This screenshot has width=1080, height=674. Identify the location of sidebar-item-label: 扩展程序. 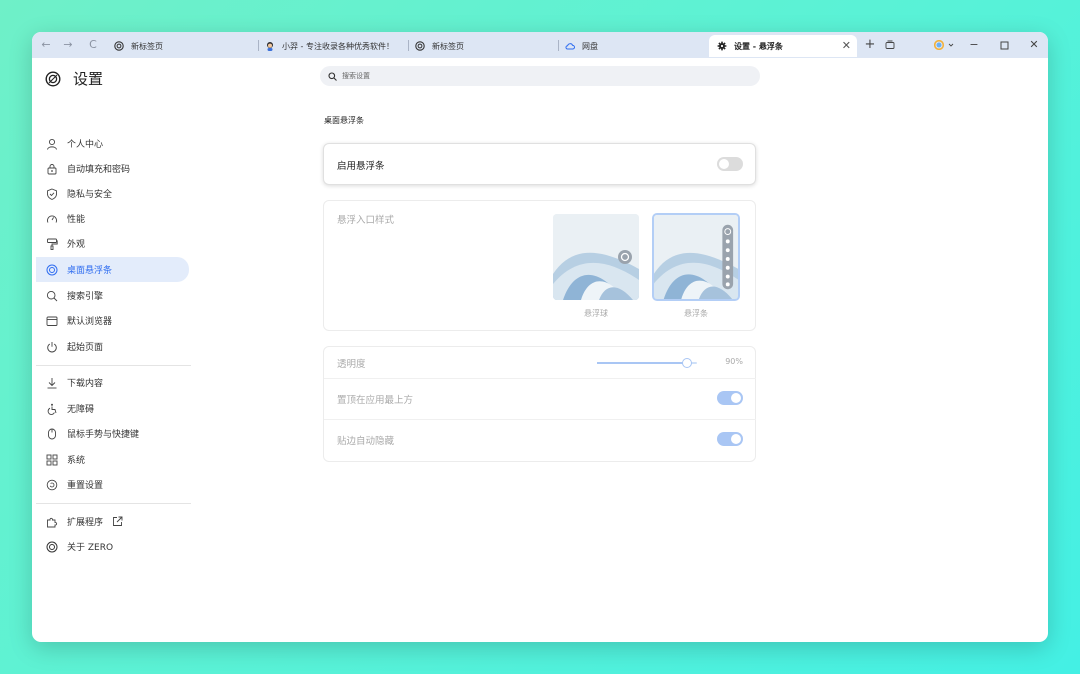
(85, 523).